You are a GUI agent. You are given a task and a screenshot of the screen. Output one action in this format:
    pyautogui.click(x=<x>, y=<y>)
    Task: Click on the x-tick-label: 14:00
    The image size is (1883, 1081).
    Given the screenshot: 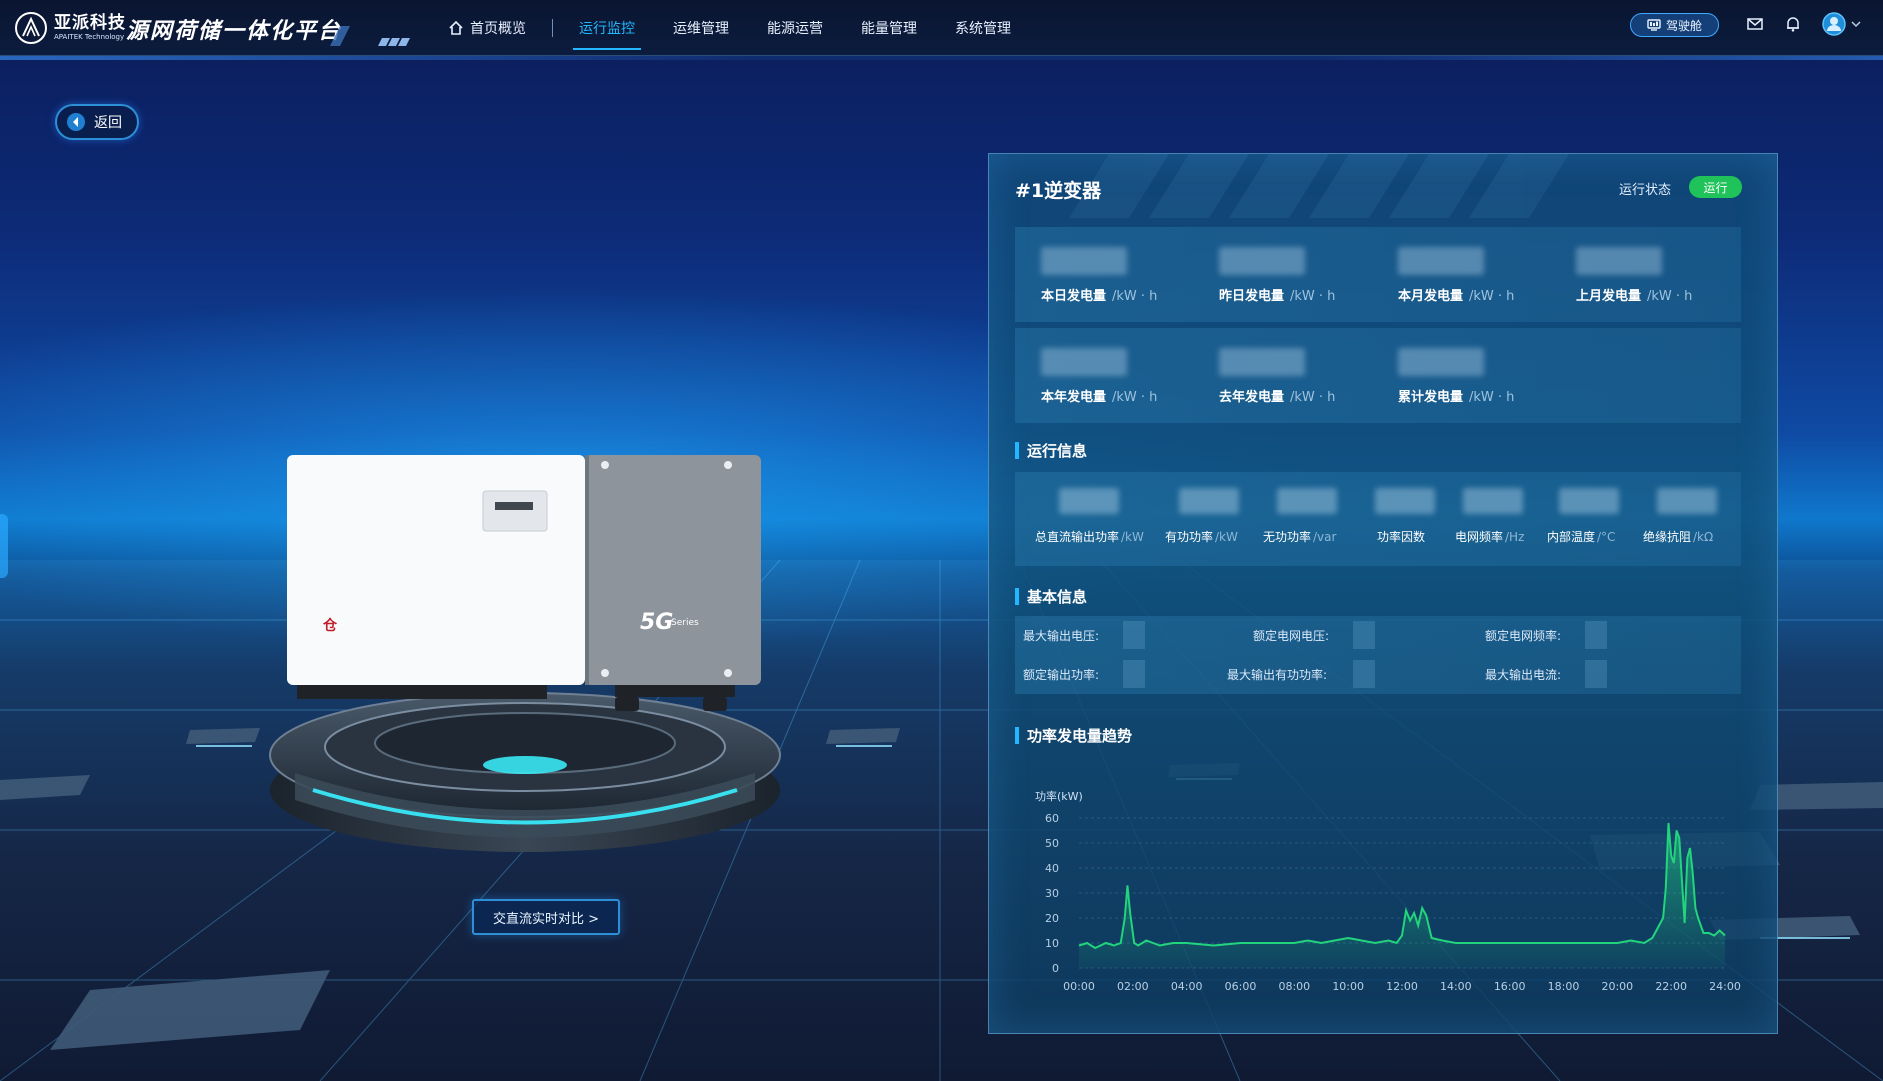 What is the action you would take?
    pyautogui.click(x=1456, y=986)
    